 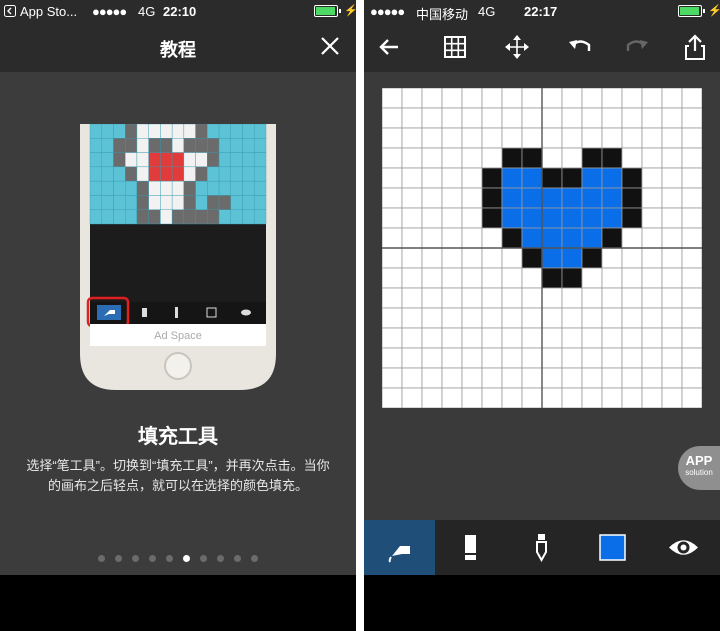 I want to click on page-indicator, so click(x=178, y=558).